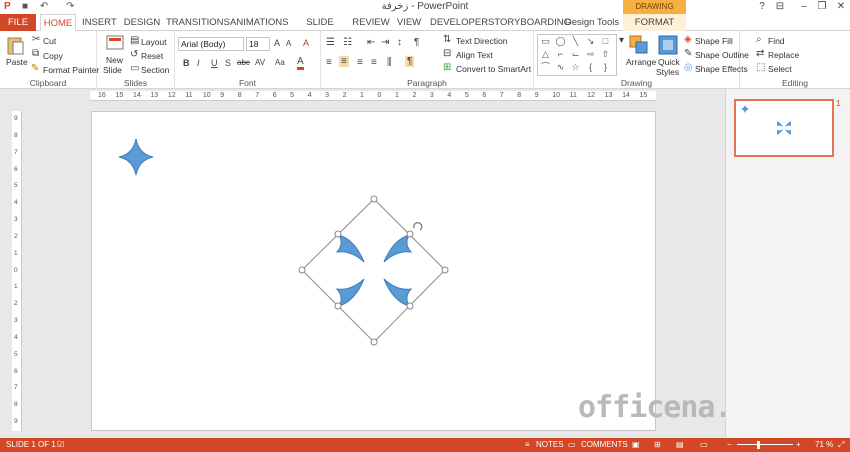 This screenshot has width=850, height=452. Describe the element at coordinates (49, 41) in the screenshot. I see `cut-button: Cut` at that location.